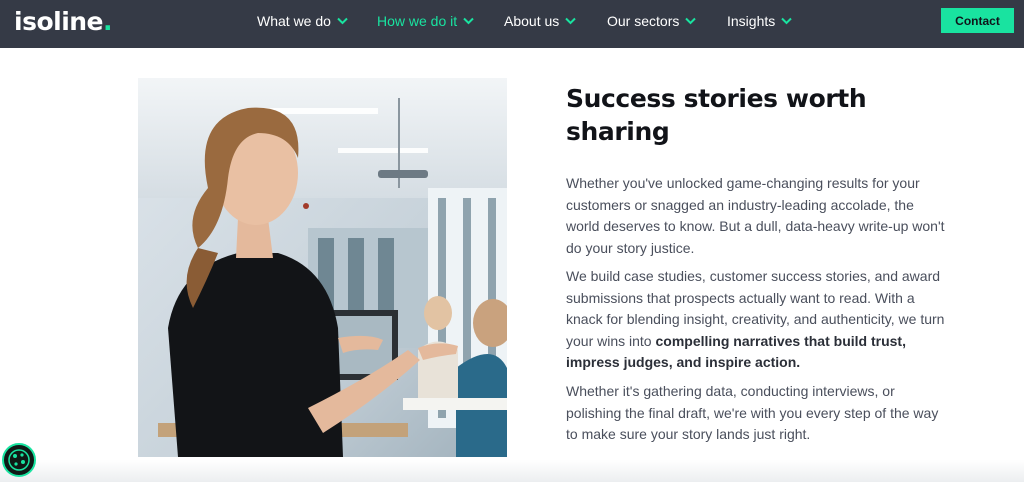  Describe the element at coordinates (532, 21) in the screenshot. I see `nav-item-label: About us` at that location.